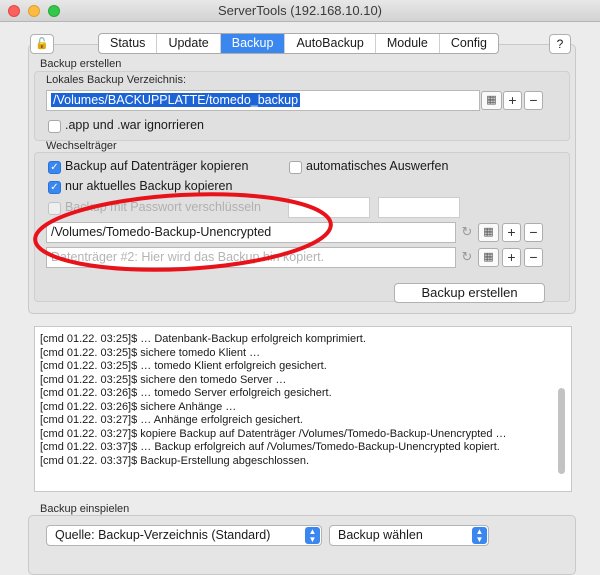 This screenshot has width=600, height=575. Describe the element at coordinates (469, 293) in the screenshot. I see `create-backup-button: Backup erstellen` at that location.